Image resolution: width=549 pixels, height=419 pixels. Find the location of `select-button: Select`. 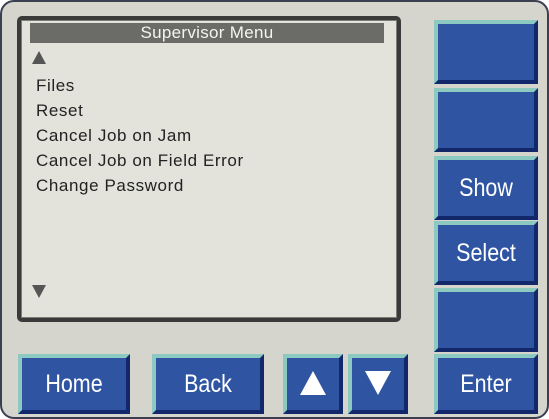

select-button: Select is located at coordinates (486, 253).